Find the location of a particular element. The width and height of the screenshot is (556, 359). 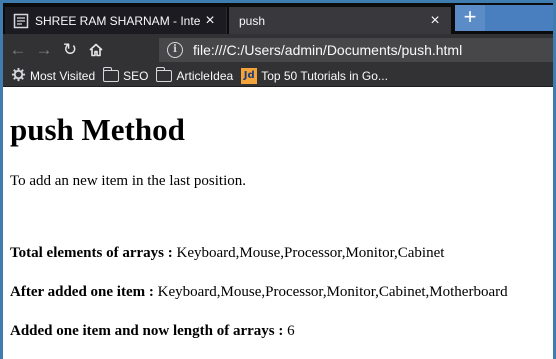

bookmark-seo: SEO is located at coordinates (125, 74).